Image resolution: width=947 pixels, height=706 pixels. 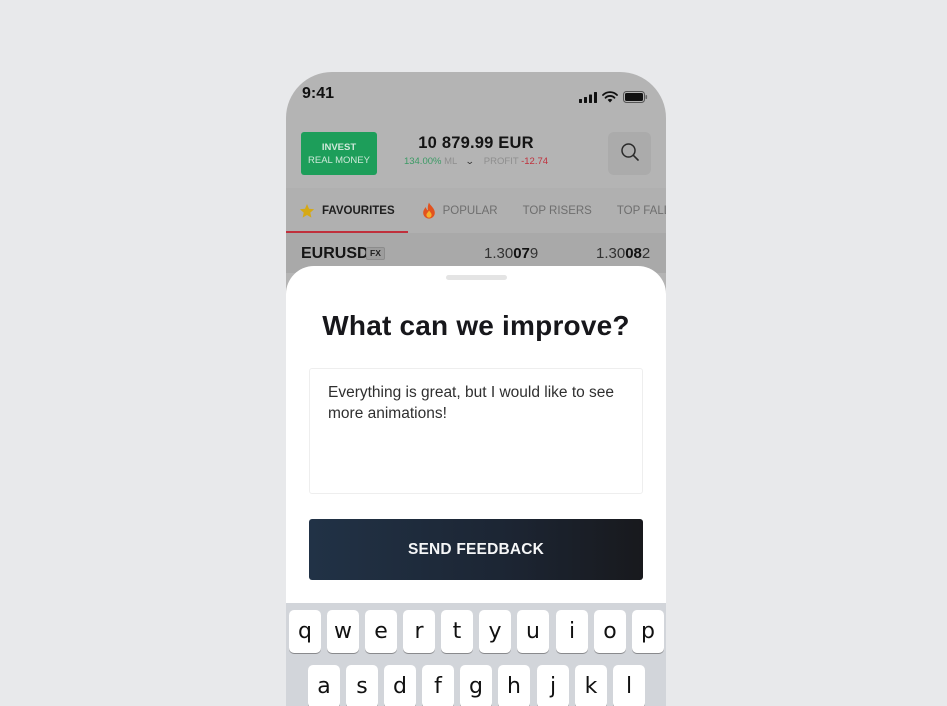 I want to click on fire-icon, so click(x=429, y=210).